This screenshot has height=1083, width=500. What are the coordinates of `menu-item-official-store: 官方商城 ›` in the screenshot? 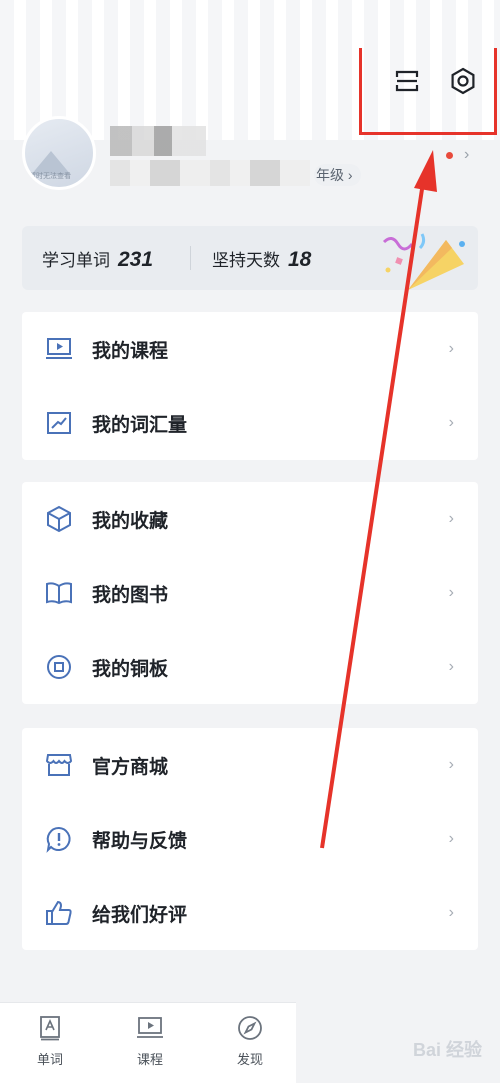 It's located at (250, 765).